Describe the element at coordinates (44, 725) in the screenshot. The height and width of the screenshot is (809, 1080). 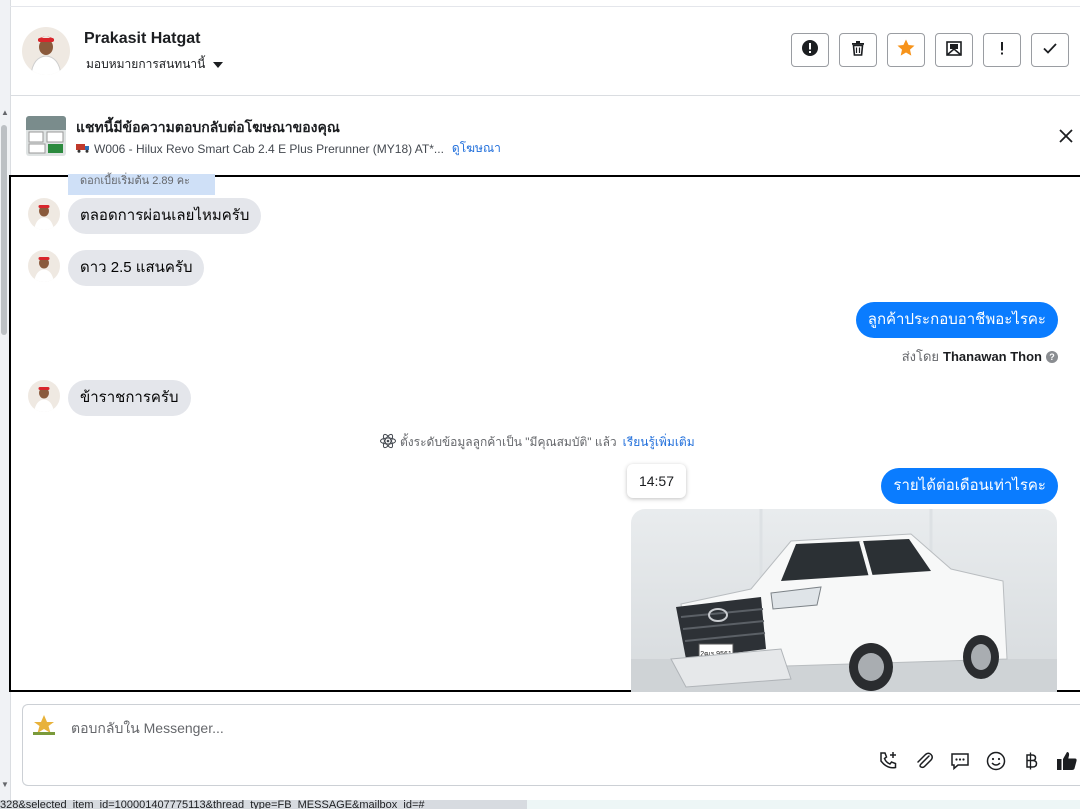
I see `page-logo-icon` at that location.